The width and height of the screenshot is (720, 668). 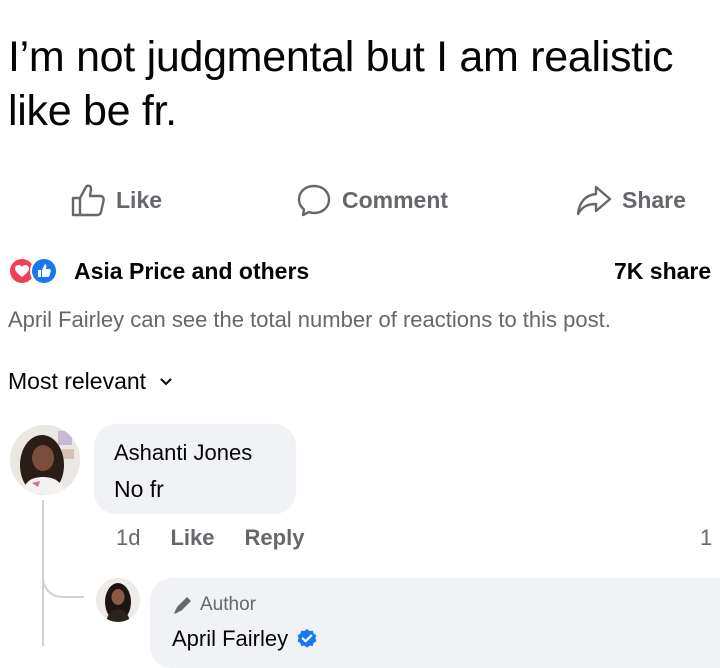 What do you see at coordinates (139, 199) in the screenshot?
I see `like-label: Like` at bounding box center [139, 199].